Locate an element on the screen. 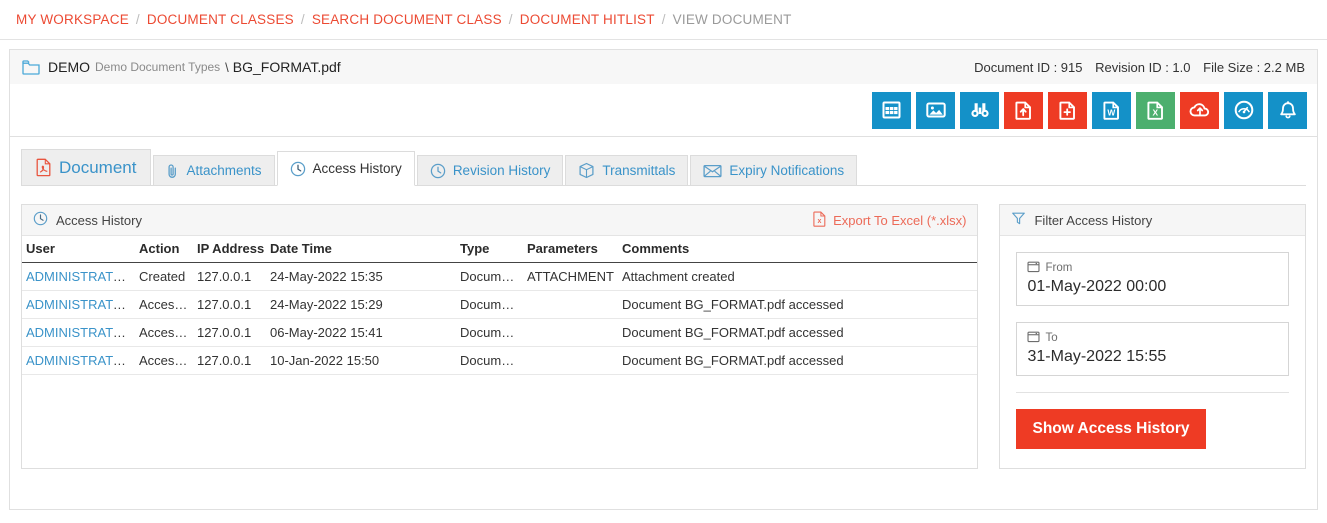  cell-type: Document is located at coordinates (489, 276).